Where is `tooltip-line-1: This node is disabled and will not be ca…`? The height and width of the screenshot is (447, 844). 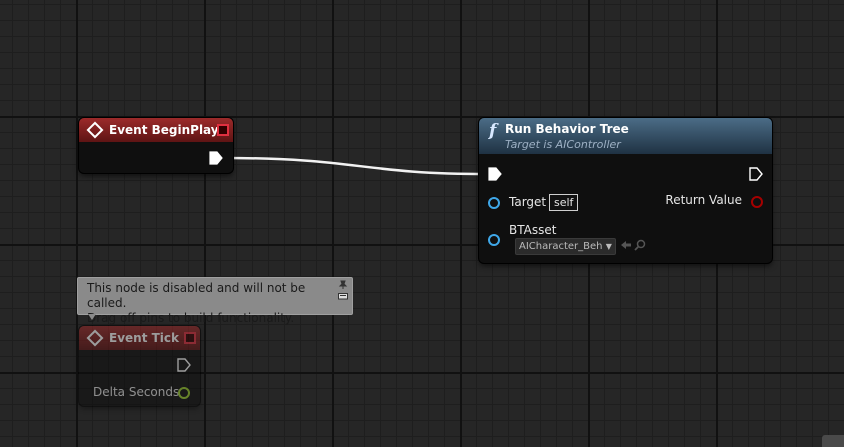 tooltip-line-1: This node is disabled and will not be ca… is located at coordinates (196, 295).